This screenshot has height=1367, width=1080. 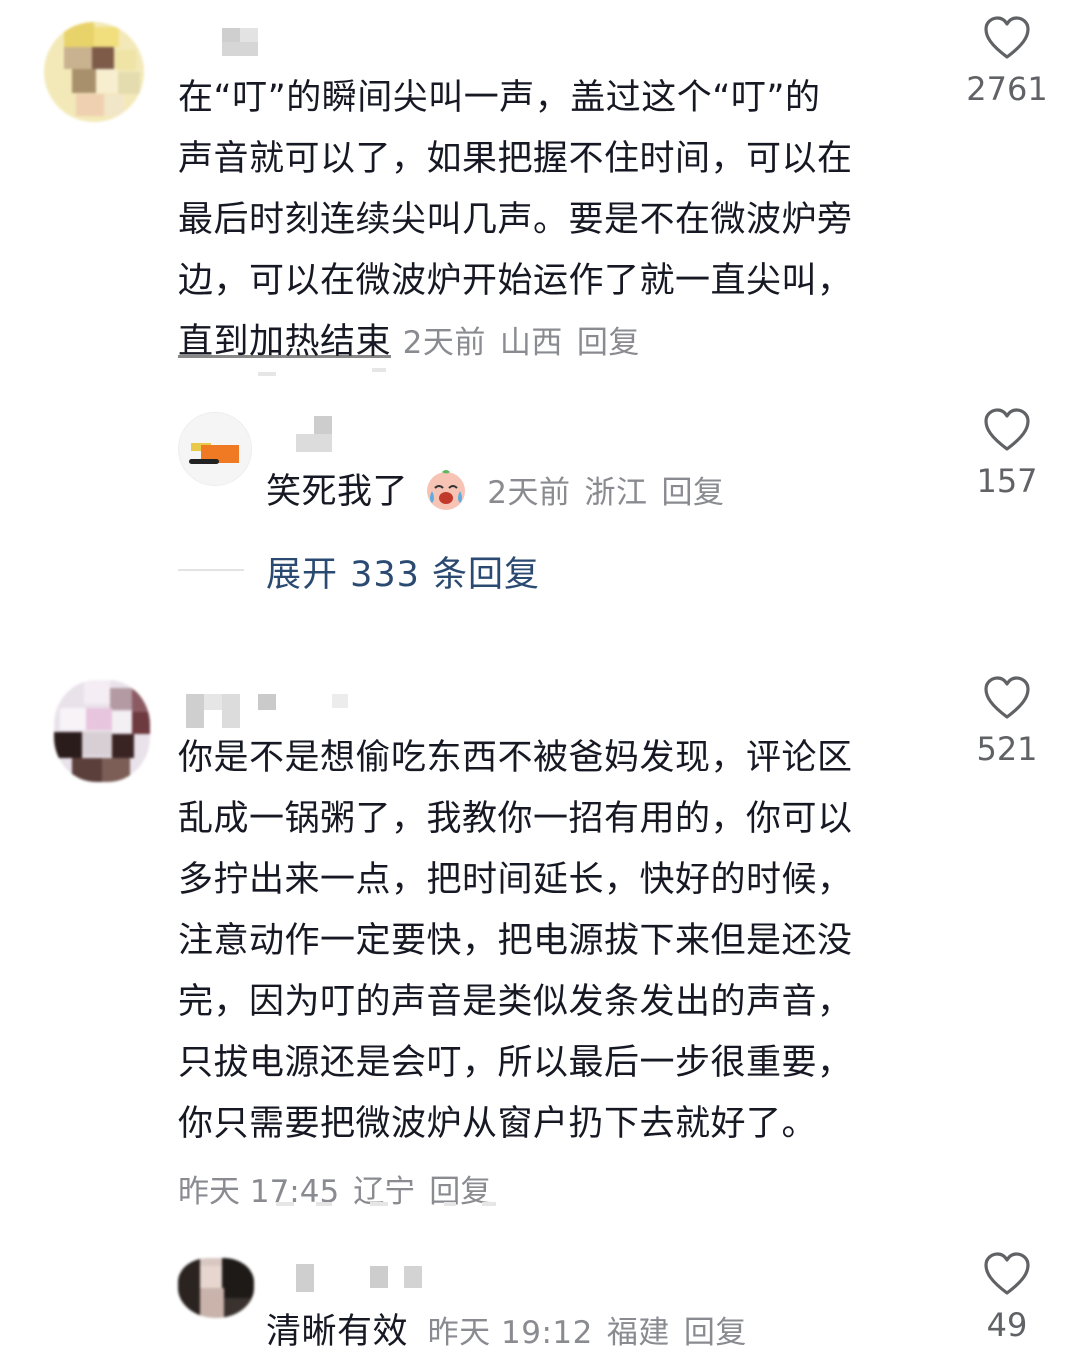 What do you see at coordinates (1007, 89) in the screenshot?
I see `like-count: 2761` at bounding box center [1007, 89].